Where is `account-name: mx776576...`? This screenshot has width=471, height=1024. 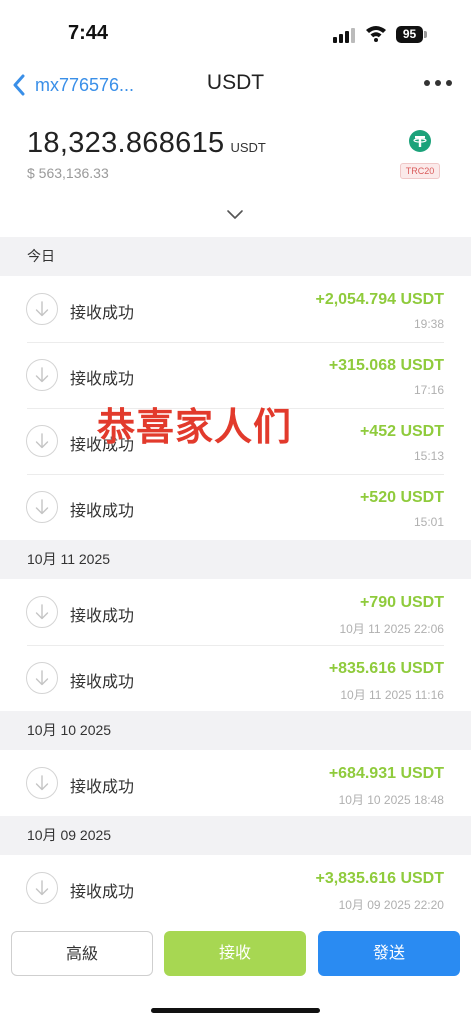 account-name: mx776576... is located at coordinates (85, 84).